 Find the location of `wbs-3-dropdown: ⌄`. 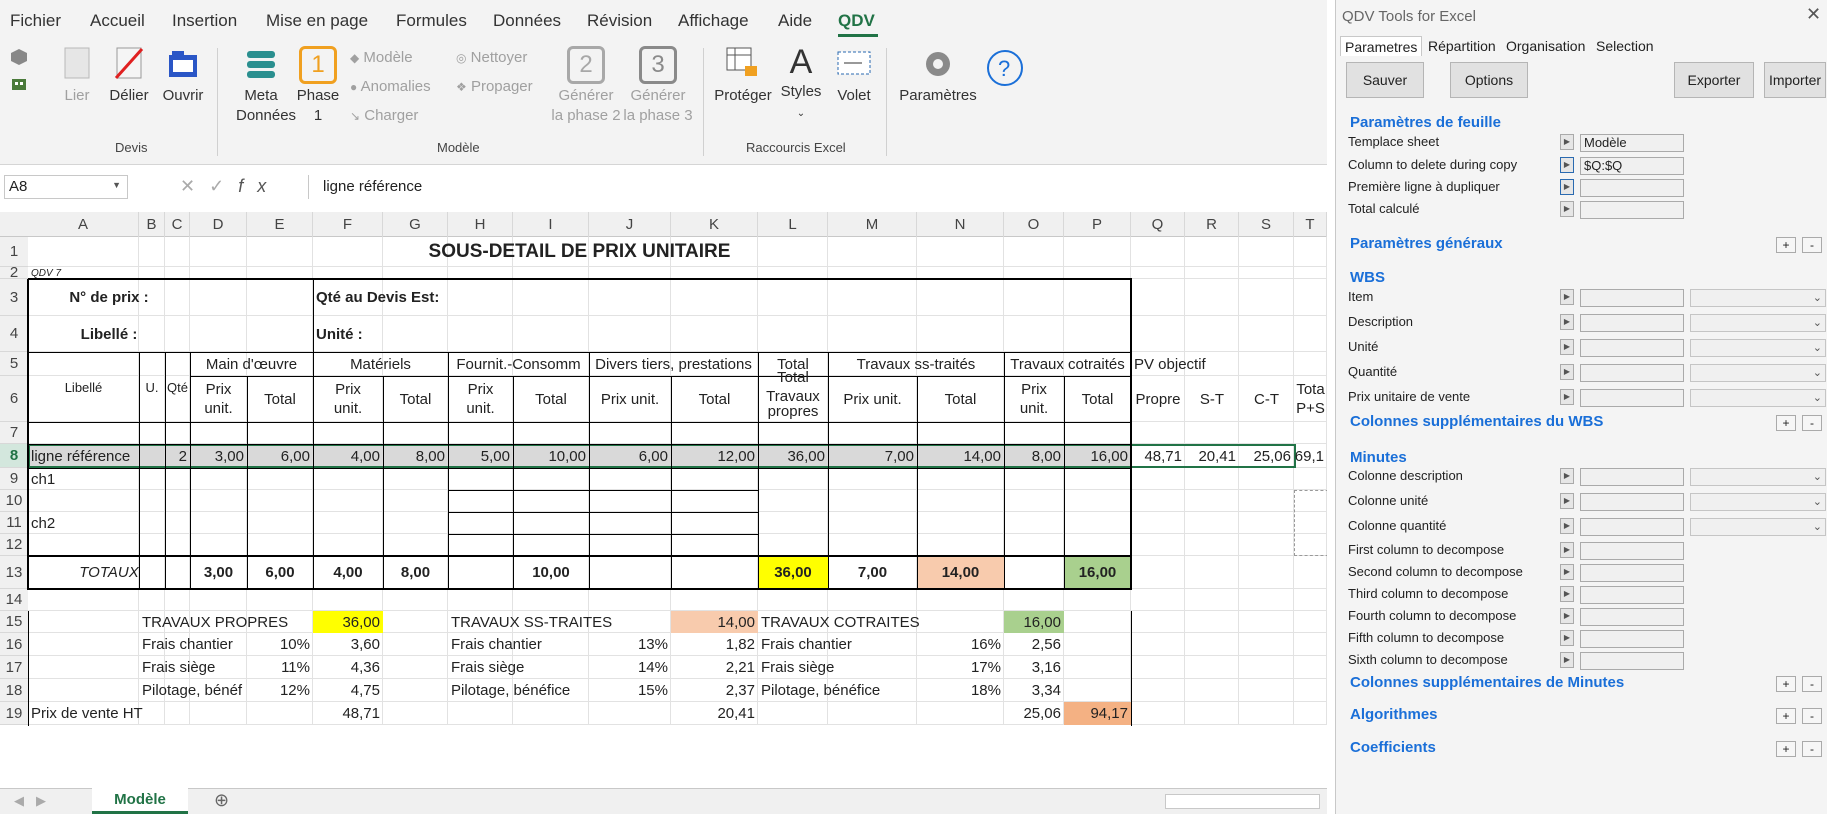

wbs-3-dropdown: ⌄ is located at coordinates (1758, 373).